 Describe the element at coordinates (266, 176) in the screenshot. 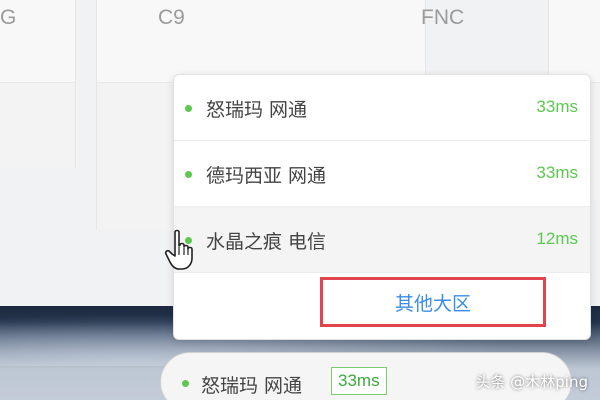

I see `server-name: 德玛西亚 网通` at that location.